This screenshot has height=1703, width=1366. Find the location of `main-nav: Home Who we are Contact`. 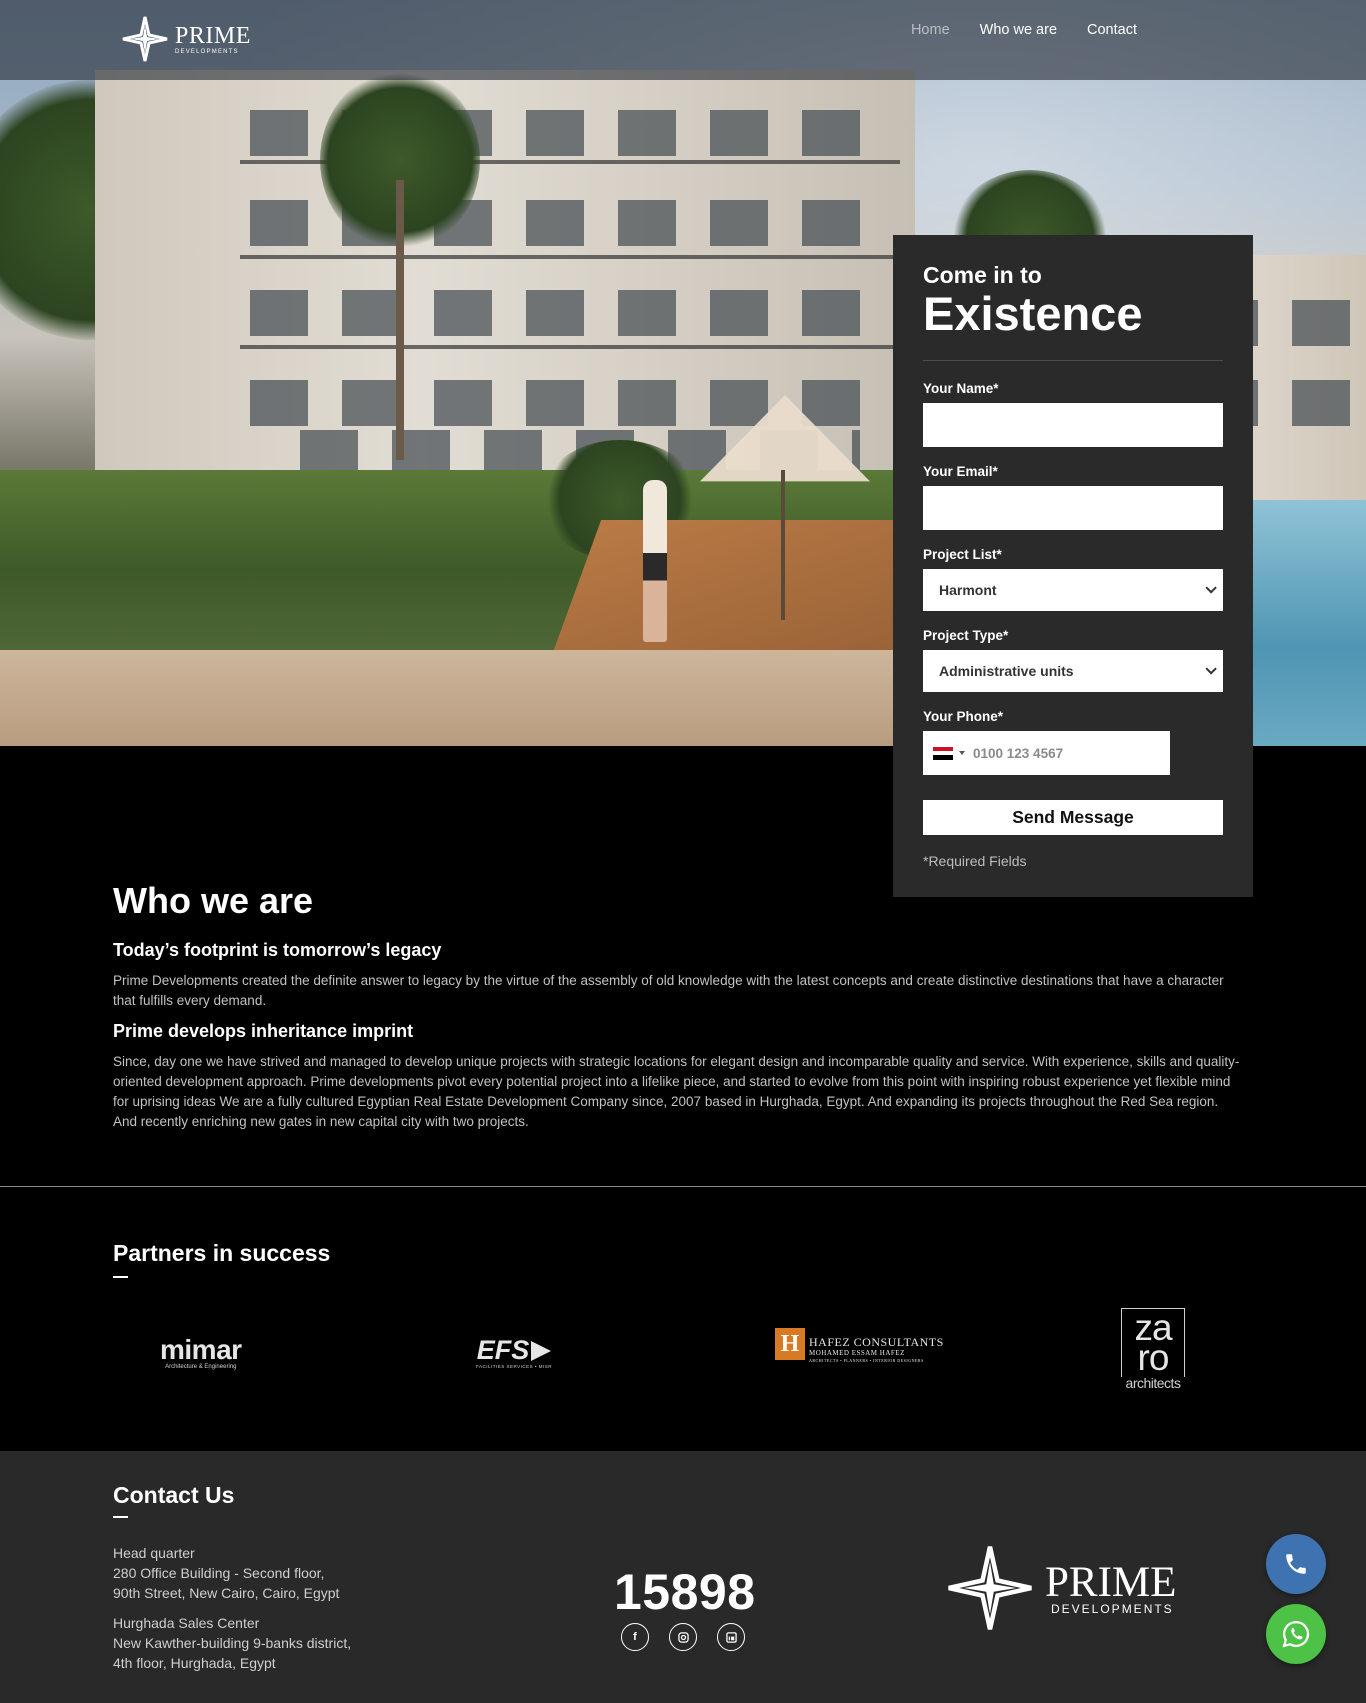

main-nav: Home Who we are Contact is located at coordinates (1024, 30).